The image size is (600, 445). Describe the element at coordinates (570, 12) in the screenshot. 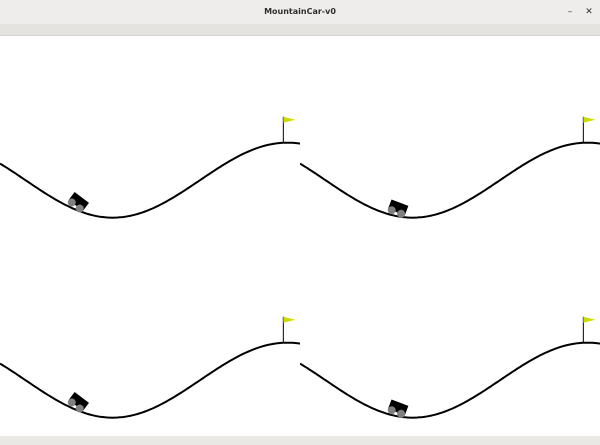

I see `minimize-button: –` at that location.